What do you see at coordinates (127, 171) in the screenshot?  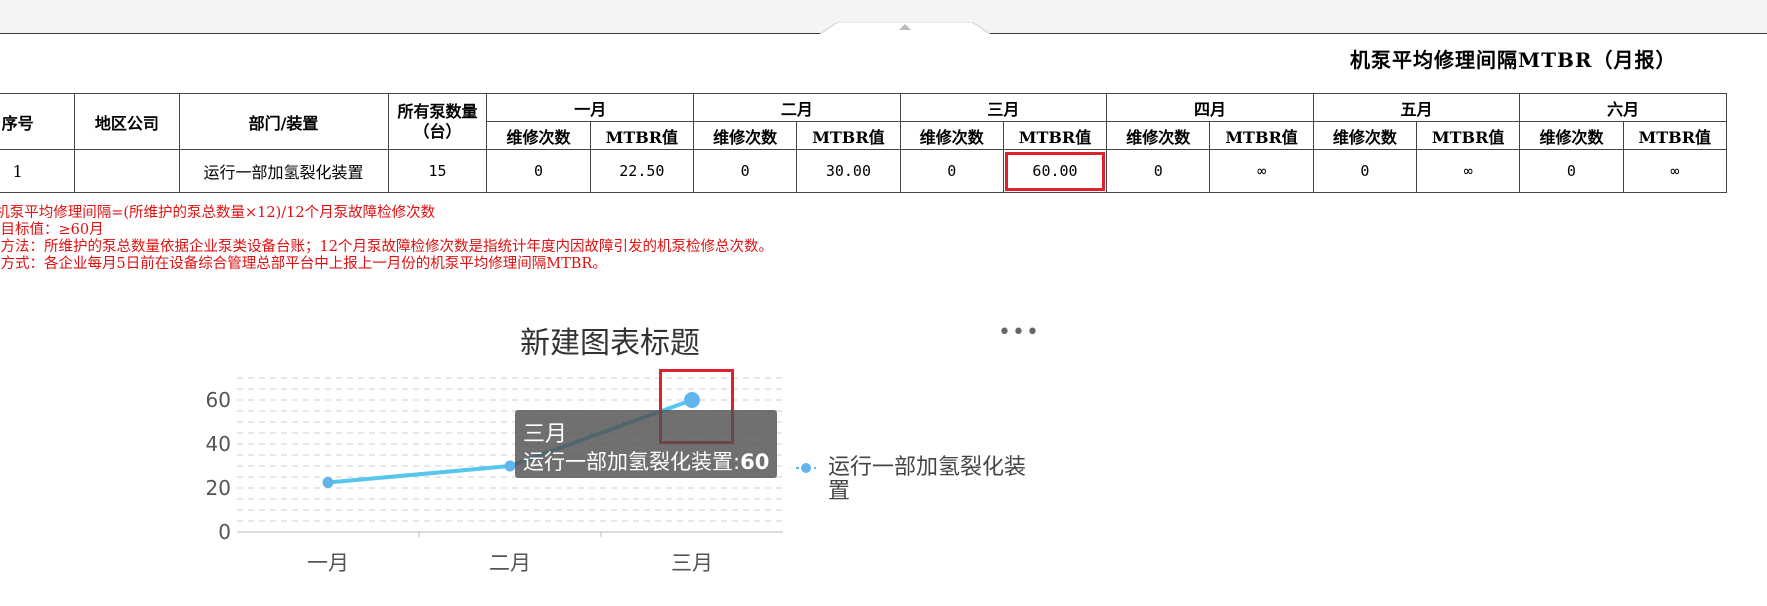 I see `cell-region` at bounding box center [127, 171].